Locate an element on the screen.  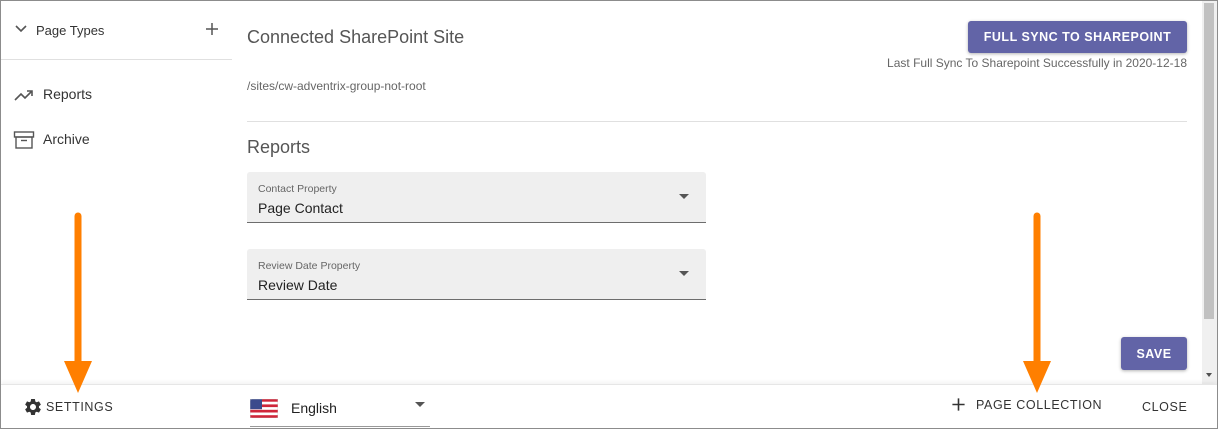
divider is located at coordinates (717, 121).